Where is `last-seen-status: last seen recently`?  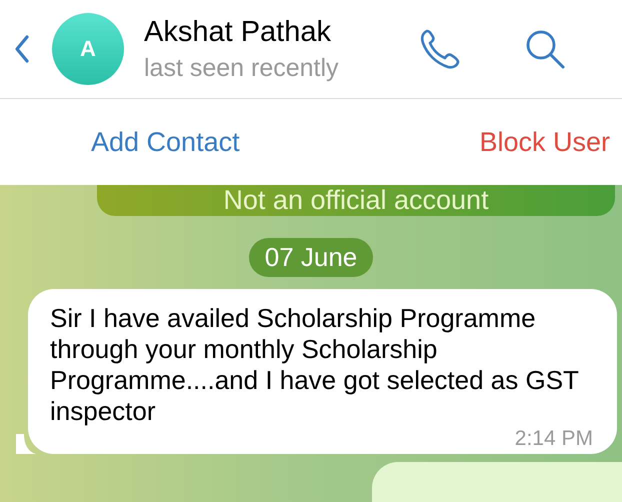
last-seen-status: last seen recently is located at coordinates (242, 68).